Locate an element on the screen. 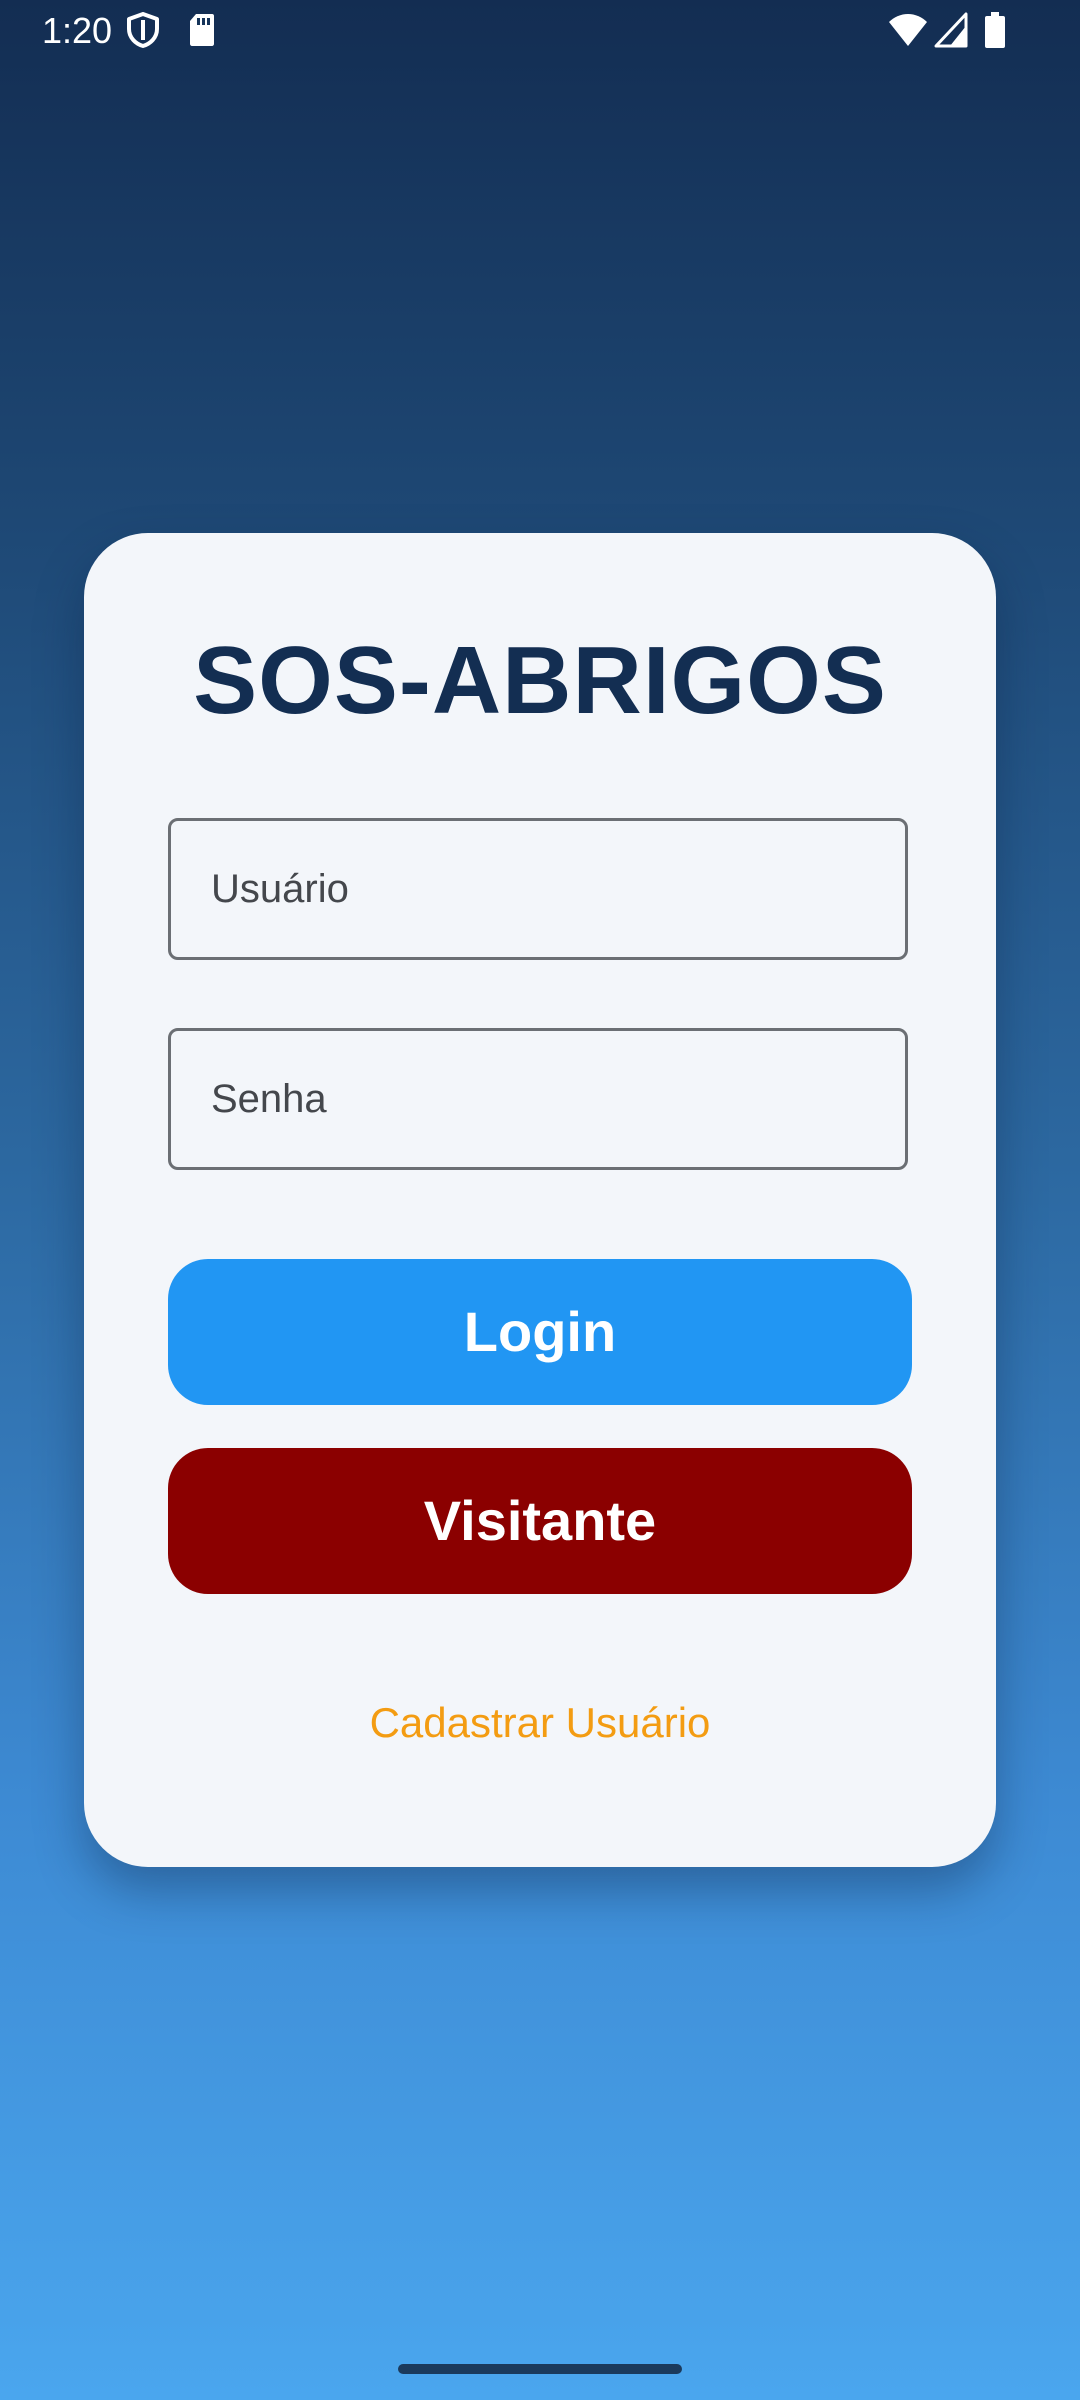 The image size is (1080, 2400). username-input: Usuário is located at coordinates (538, 889).